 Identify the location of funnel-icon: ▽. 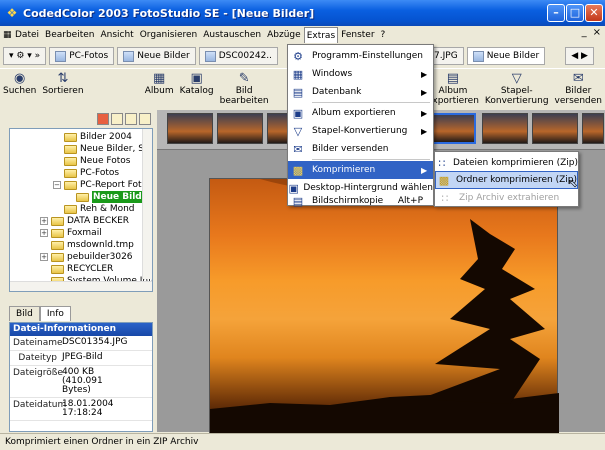
(298, 131).